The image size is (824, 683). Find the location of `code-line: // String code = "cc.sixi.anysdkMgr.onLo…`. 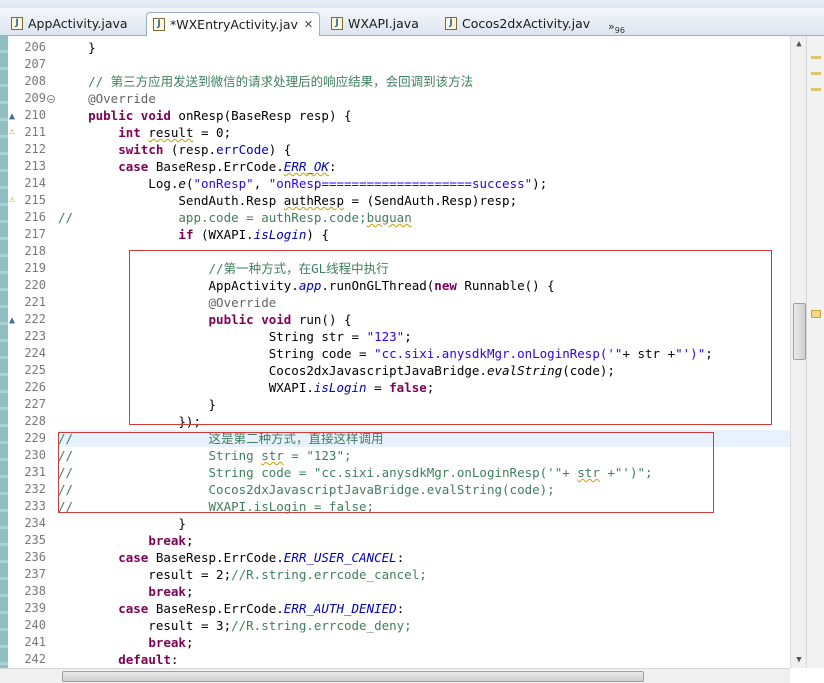

code-line: // String code = "cc.sixi.anysdkMgr.onLo… is located at coordinates (424, 472).